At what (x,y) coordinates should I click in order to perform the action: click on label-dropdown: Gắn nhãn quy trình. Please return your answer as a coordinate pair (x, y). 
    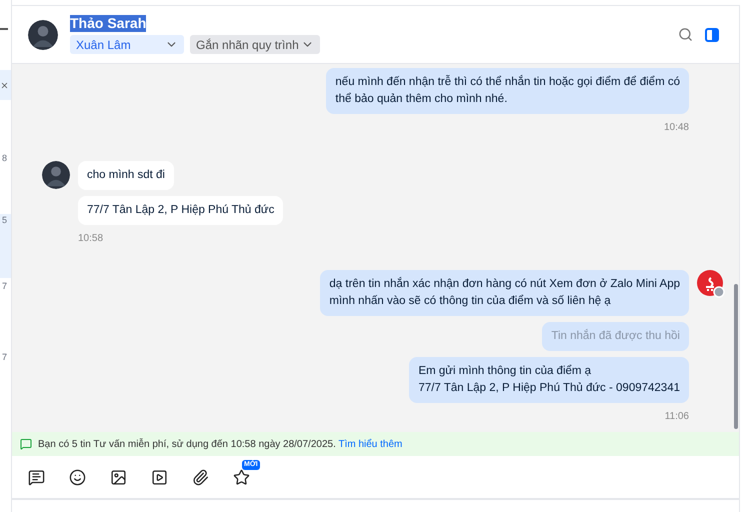
    Looking at the image, I should click on (255, 44).